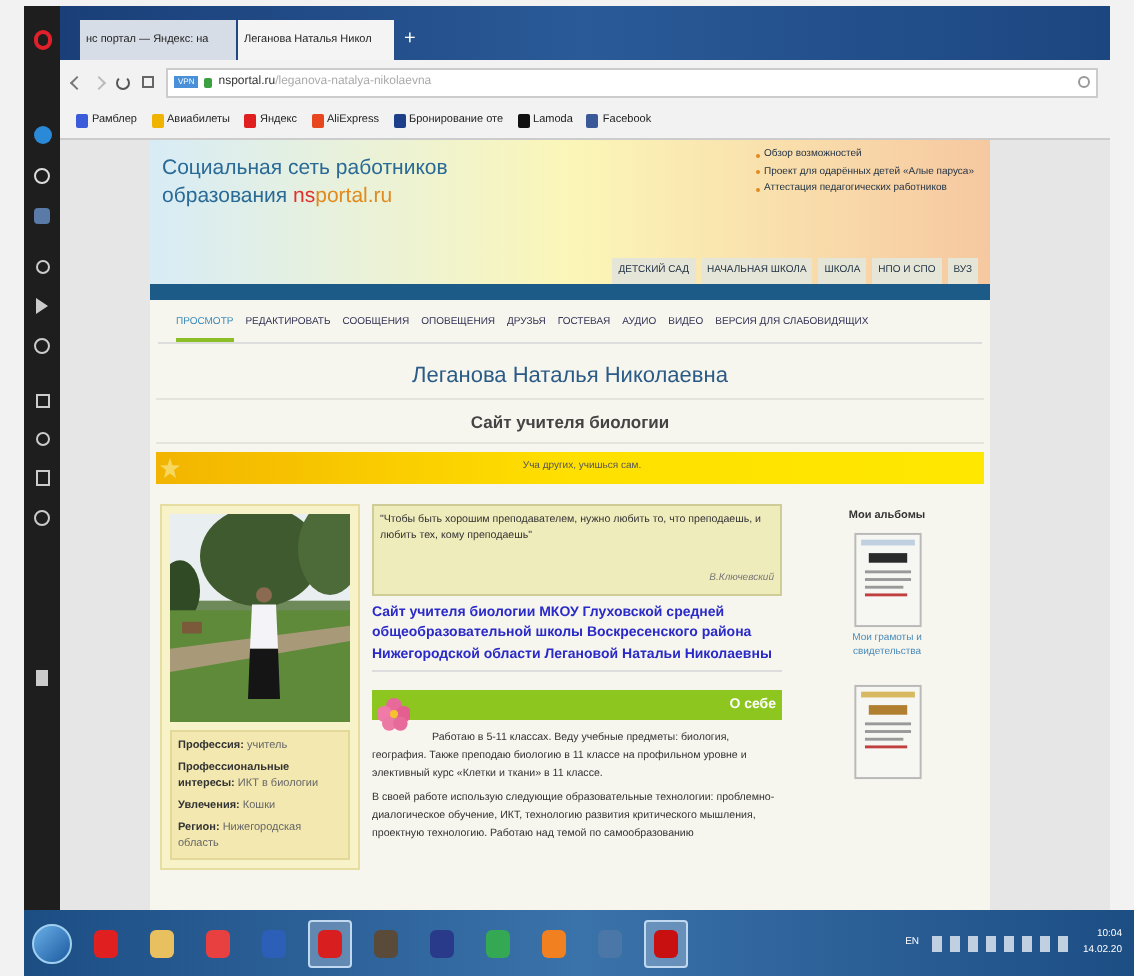  I want to click on new-tab-button: +, so click(410, 40).